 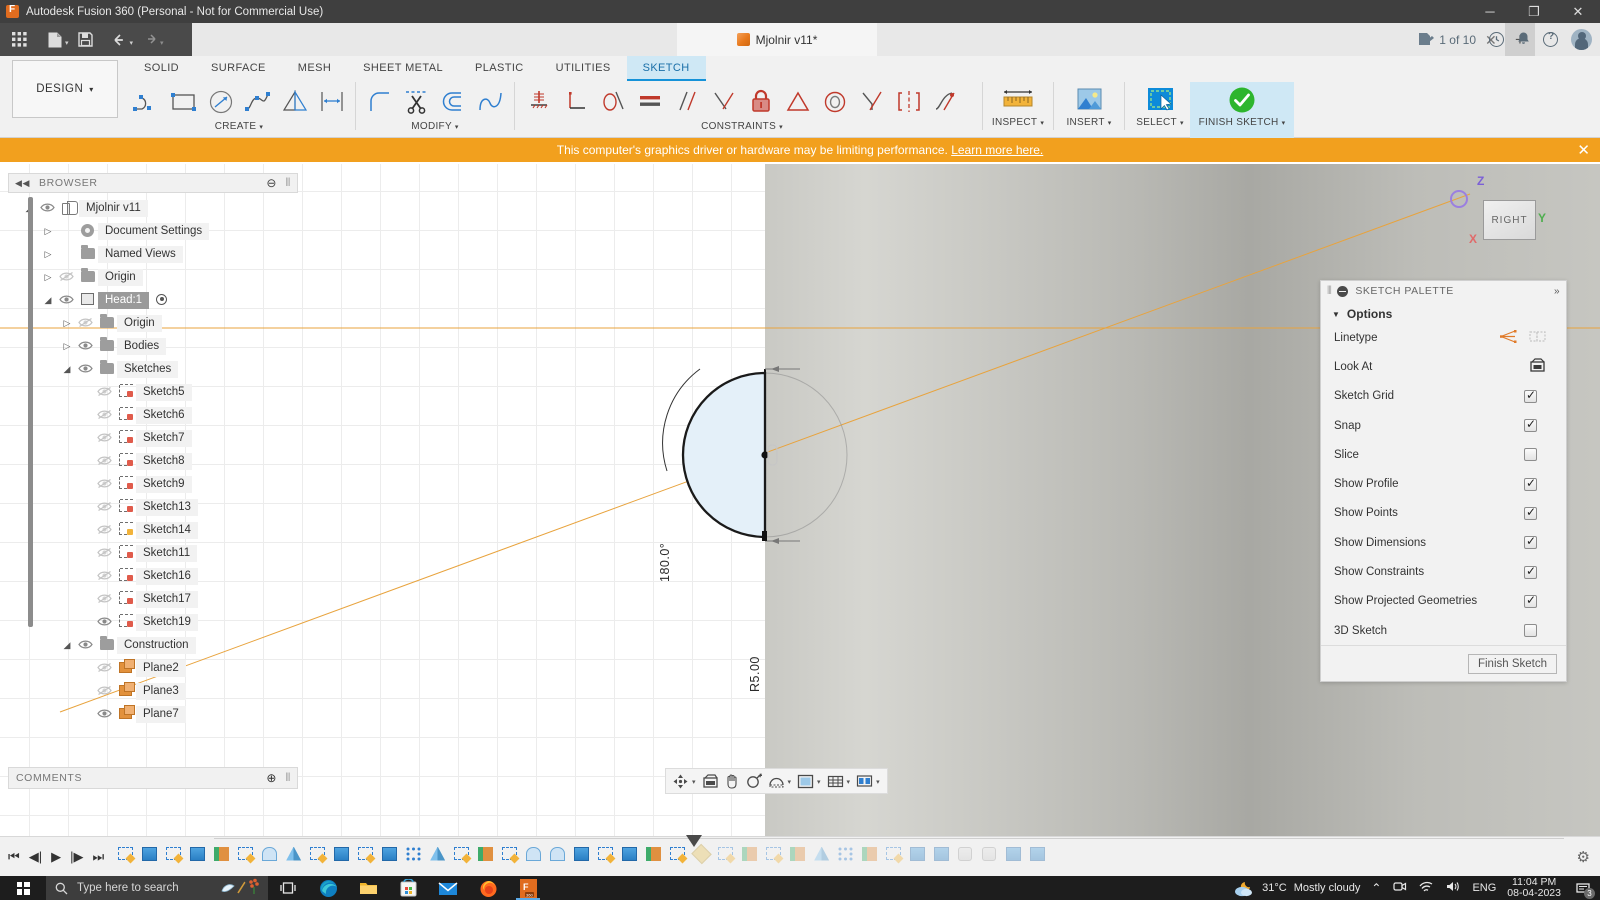 I want to click on timeline-feature-pattern-feature, so click(x=416, y=857).